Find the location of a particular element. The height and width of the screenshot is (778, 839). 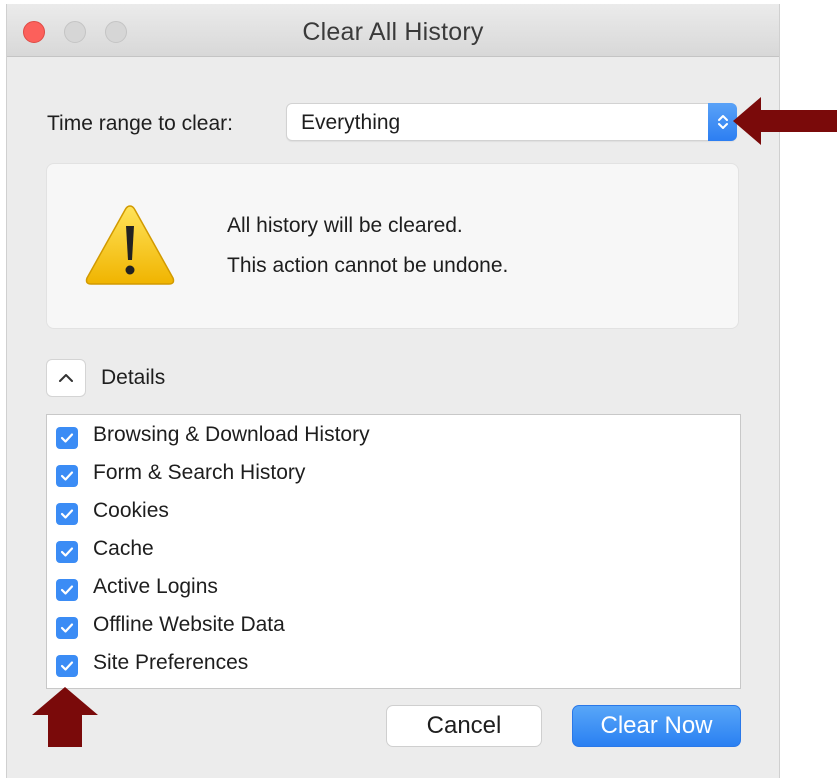

annotation-arrow-up-icon is located at coordinates (65, 717).